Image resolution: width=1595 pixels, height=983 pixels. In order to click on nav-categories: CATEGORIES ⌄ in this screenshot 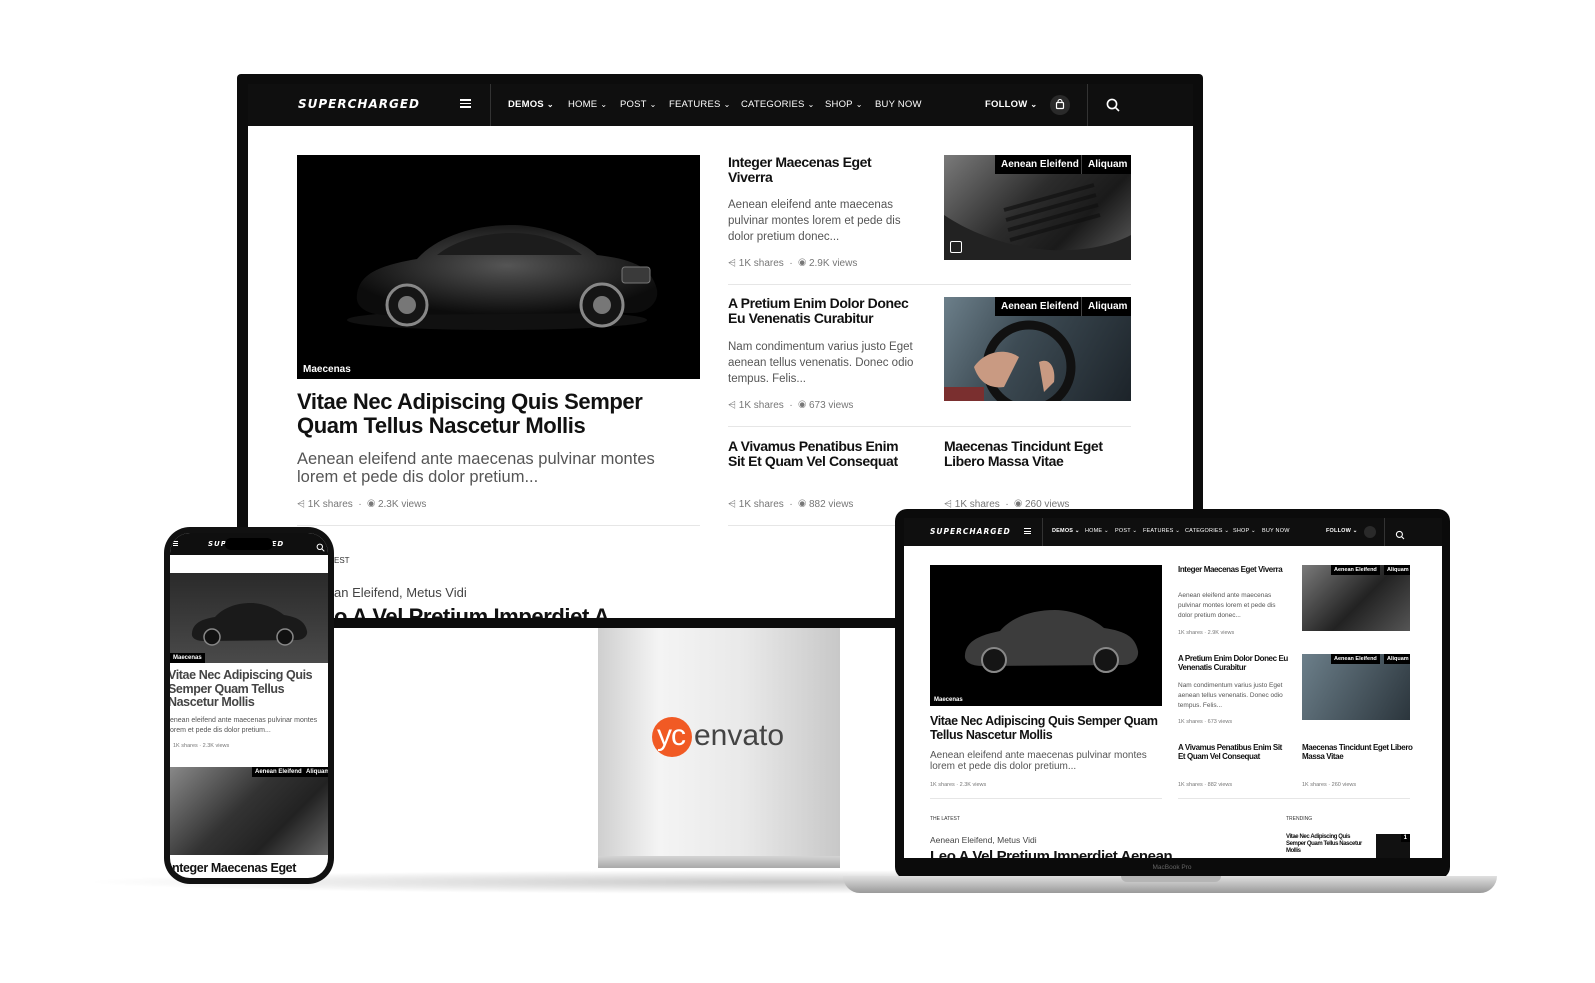, I will do `click(778, 104)`.